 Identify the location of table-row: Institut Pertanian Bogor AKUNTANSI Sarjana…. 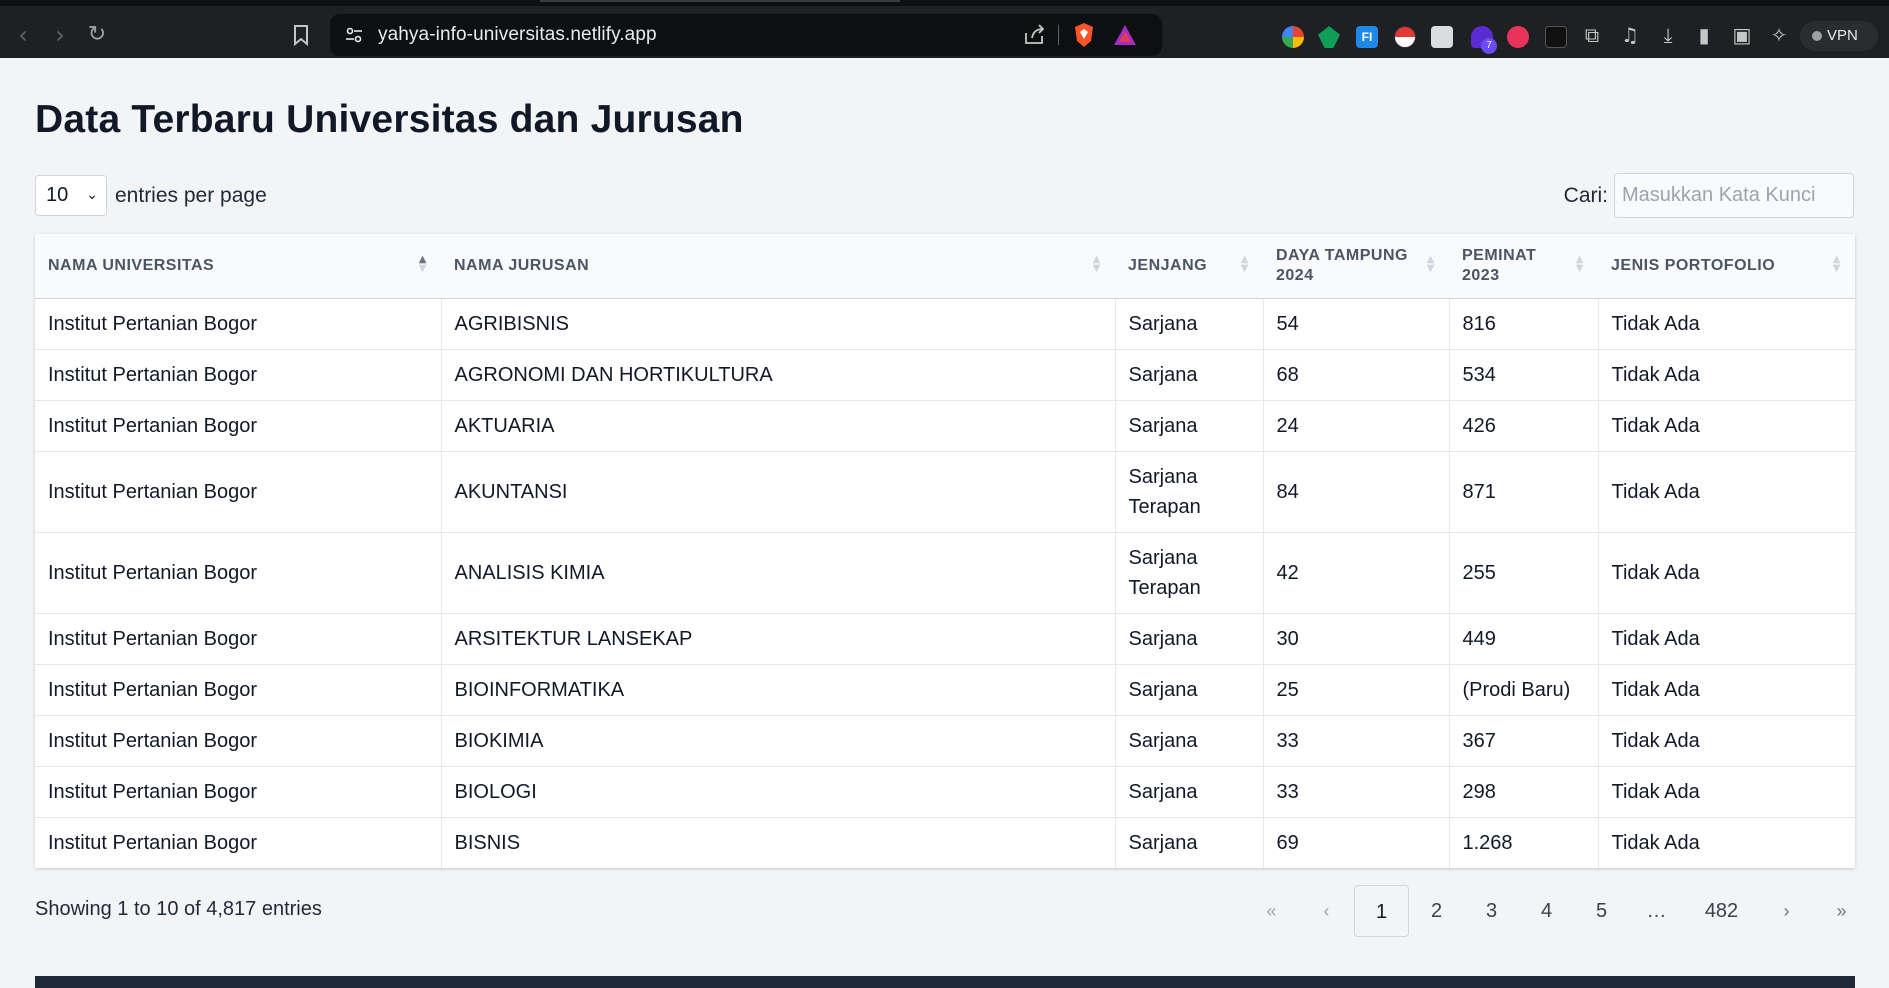
(945, 492).